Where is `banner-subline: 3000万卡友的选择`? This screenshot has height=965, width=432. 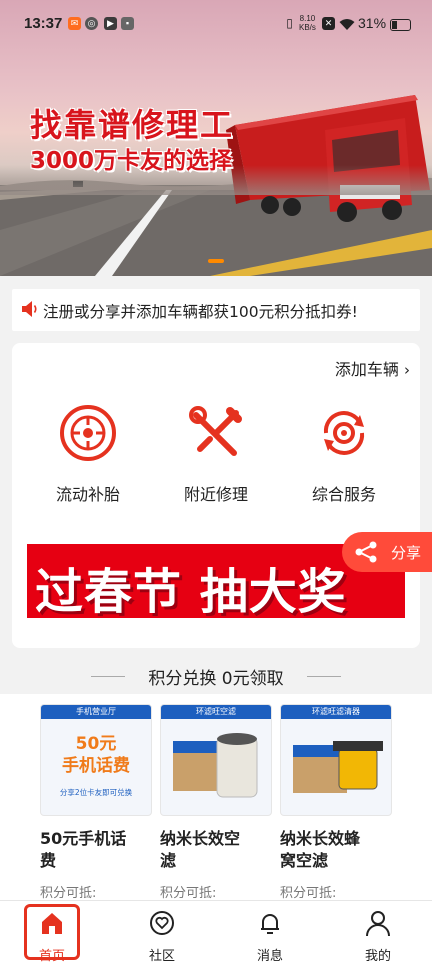 banner-subline: 3000万卡友的选择 is located at coordinates (131, 161).